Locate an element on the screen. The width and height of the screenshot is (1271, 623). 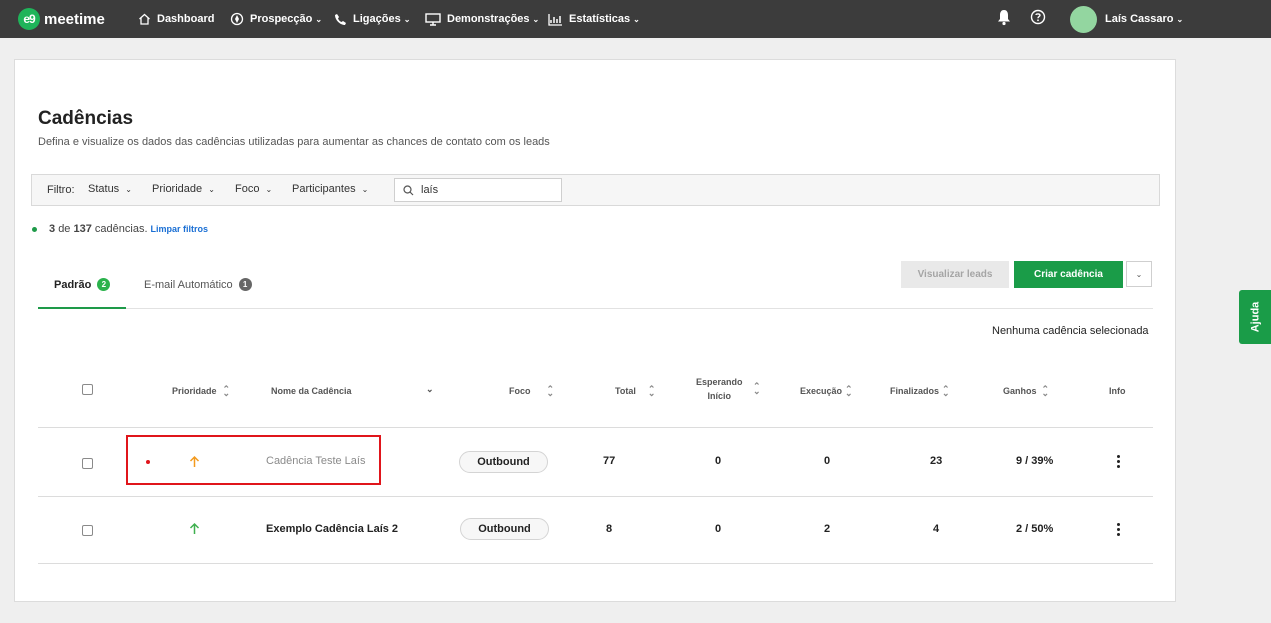
total-value: 77 is located at coordinates (609, 461).